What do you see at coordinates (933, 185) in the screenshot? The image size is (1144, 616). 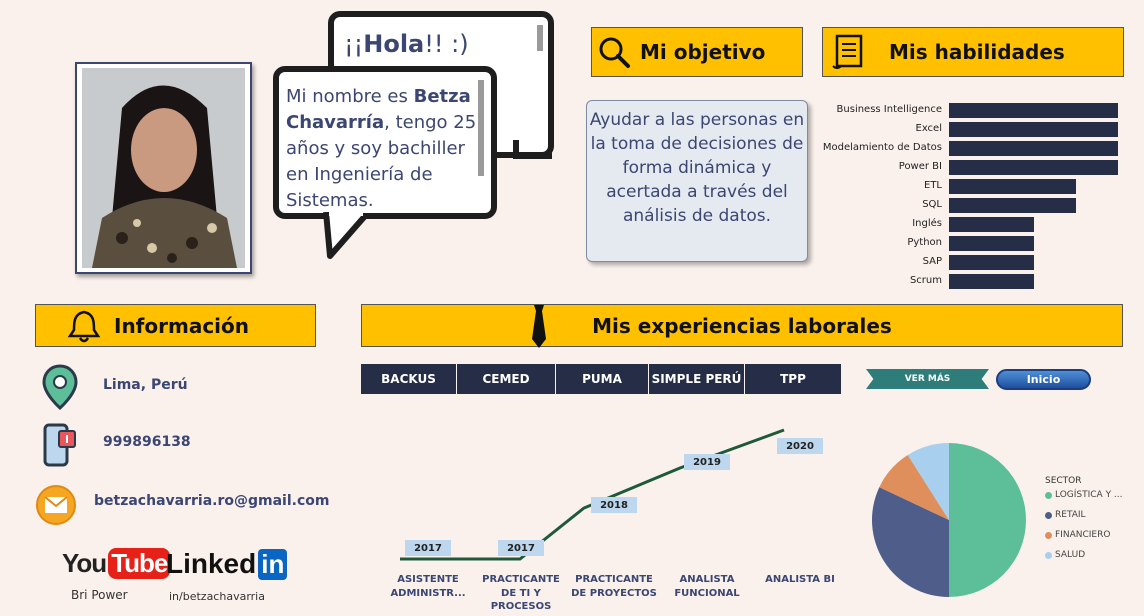 I see `skill-label: ETL` at bounding box center [933, 185].